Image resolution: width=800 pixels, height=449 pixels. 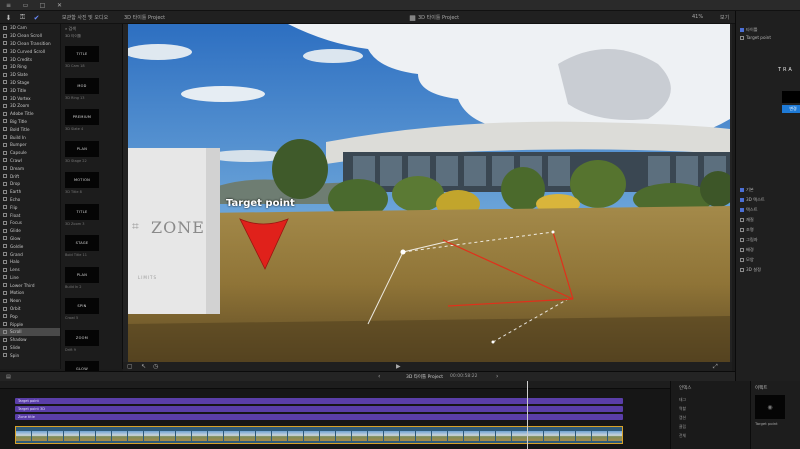 I want to click on inspector-row: 텍스트, so click(x=749, y=210).